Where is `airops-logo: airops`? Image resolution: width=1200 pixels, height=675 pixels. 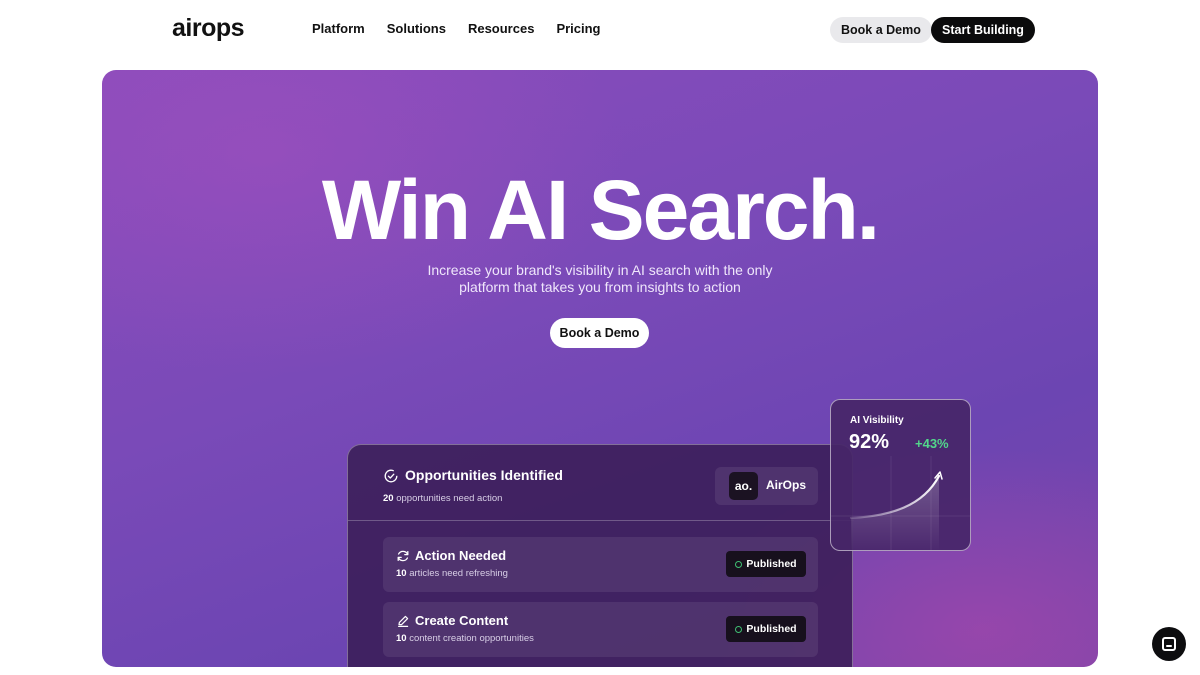 airops-logo: airops is located at coordinates (208, 28).